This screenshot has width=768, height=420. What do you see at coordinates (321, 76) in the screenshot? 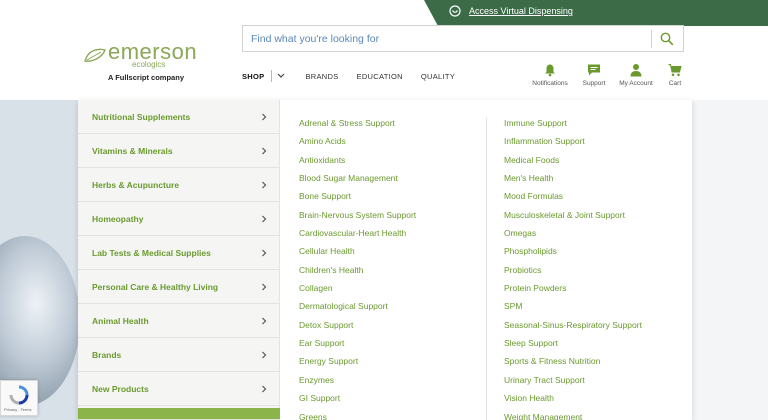
I see `nav-brands: BRANDS` at bounding box center [321, 76].